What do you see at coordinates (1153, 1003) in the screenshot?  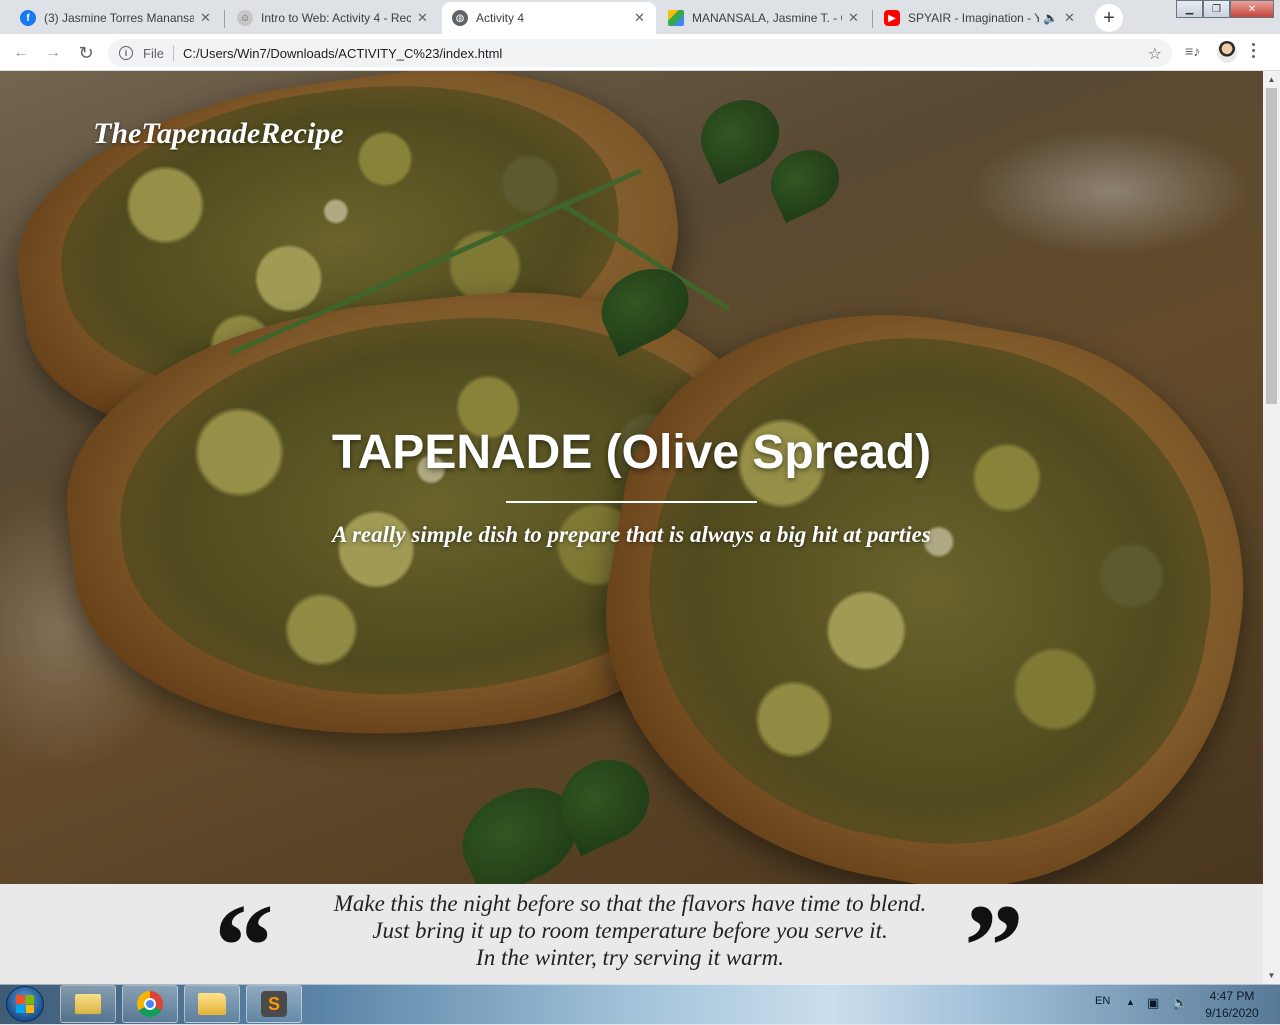 I see `network-icon: ▣` at bounding box center [1153, 1003].